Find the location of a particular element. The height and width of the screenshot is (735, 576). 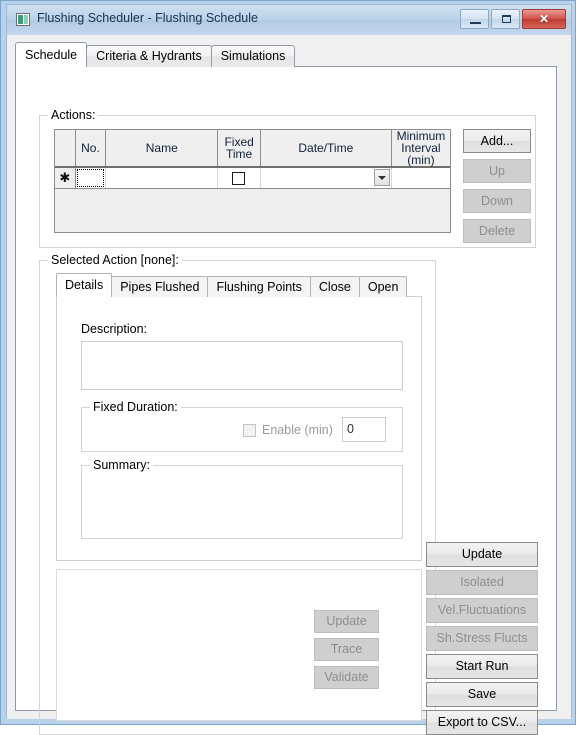

cell-no is located at coordinates (90, 178).